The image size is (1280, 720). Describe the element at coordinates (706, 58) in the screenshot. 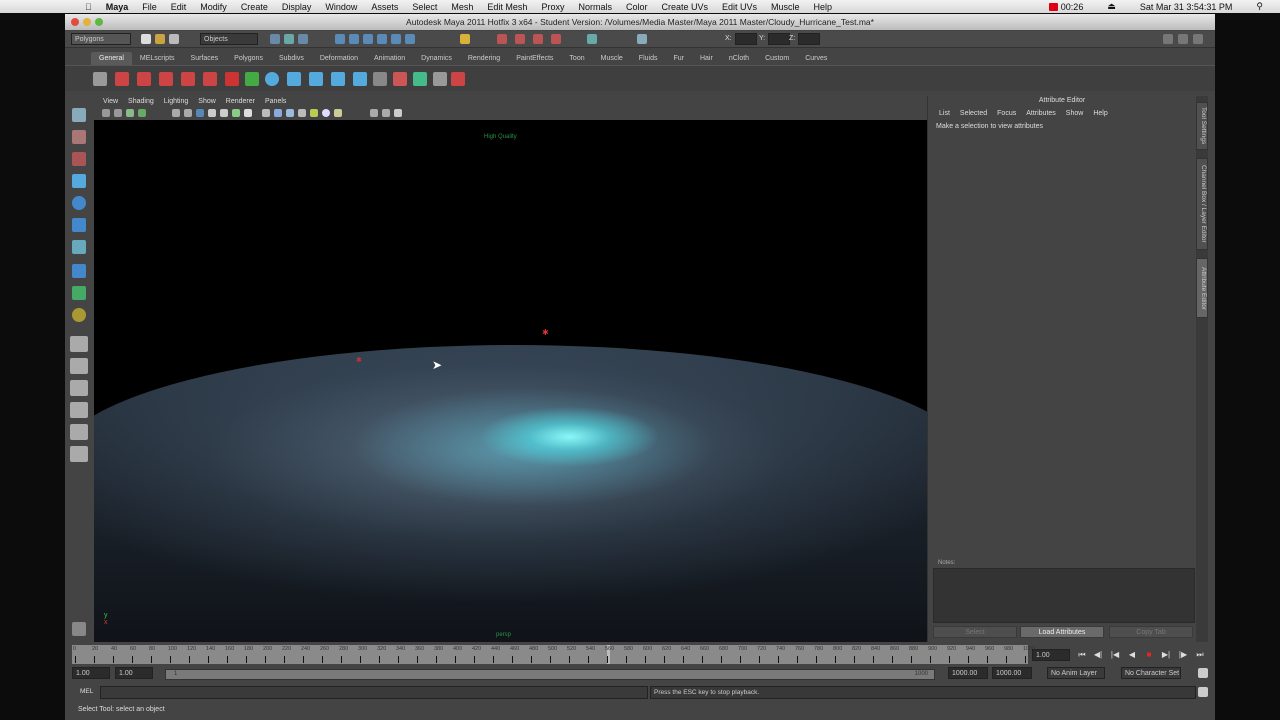

I see `shelf-tab-hair: Hair` at that location.